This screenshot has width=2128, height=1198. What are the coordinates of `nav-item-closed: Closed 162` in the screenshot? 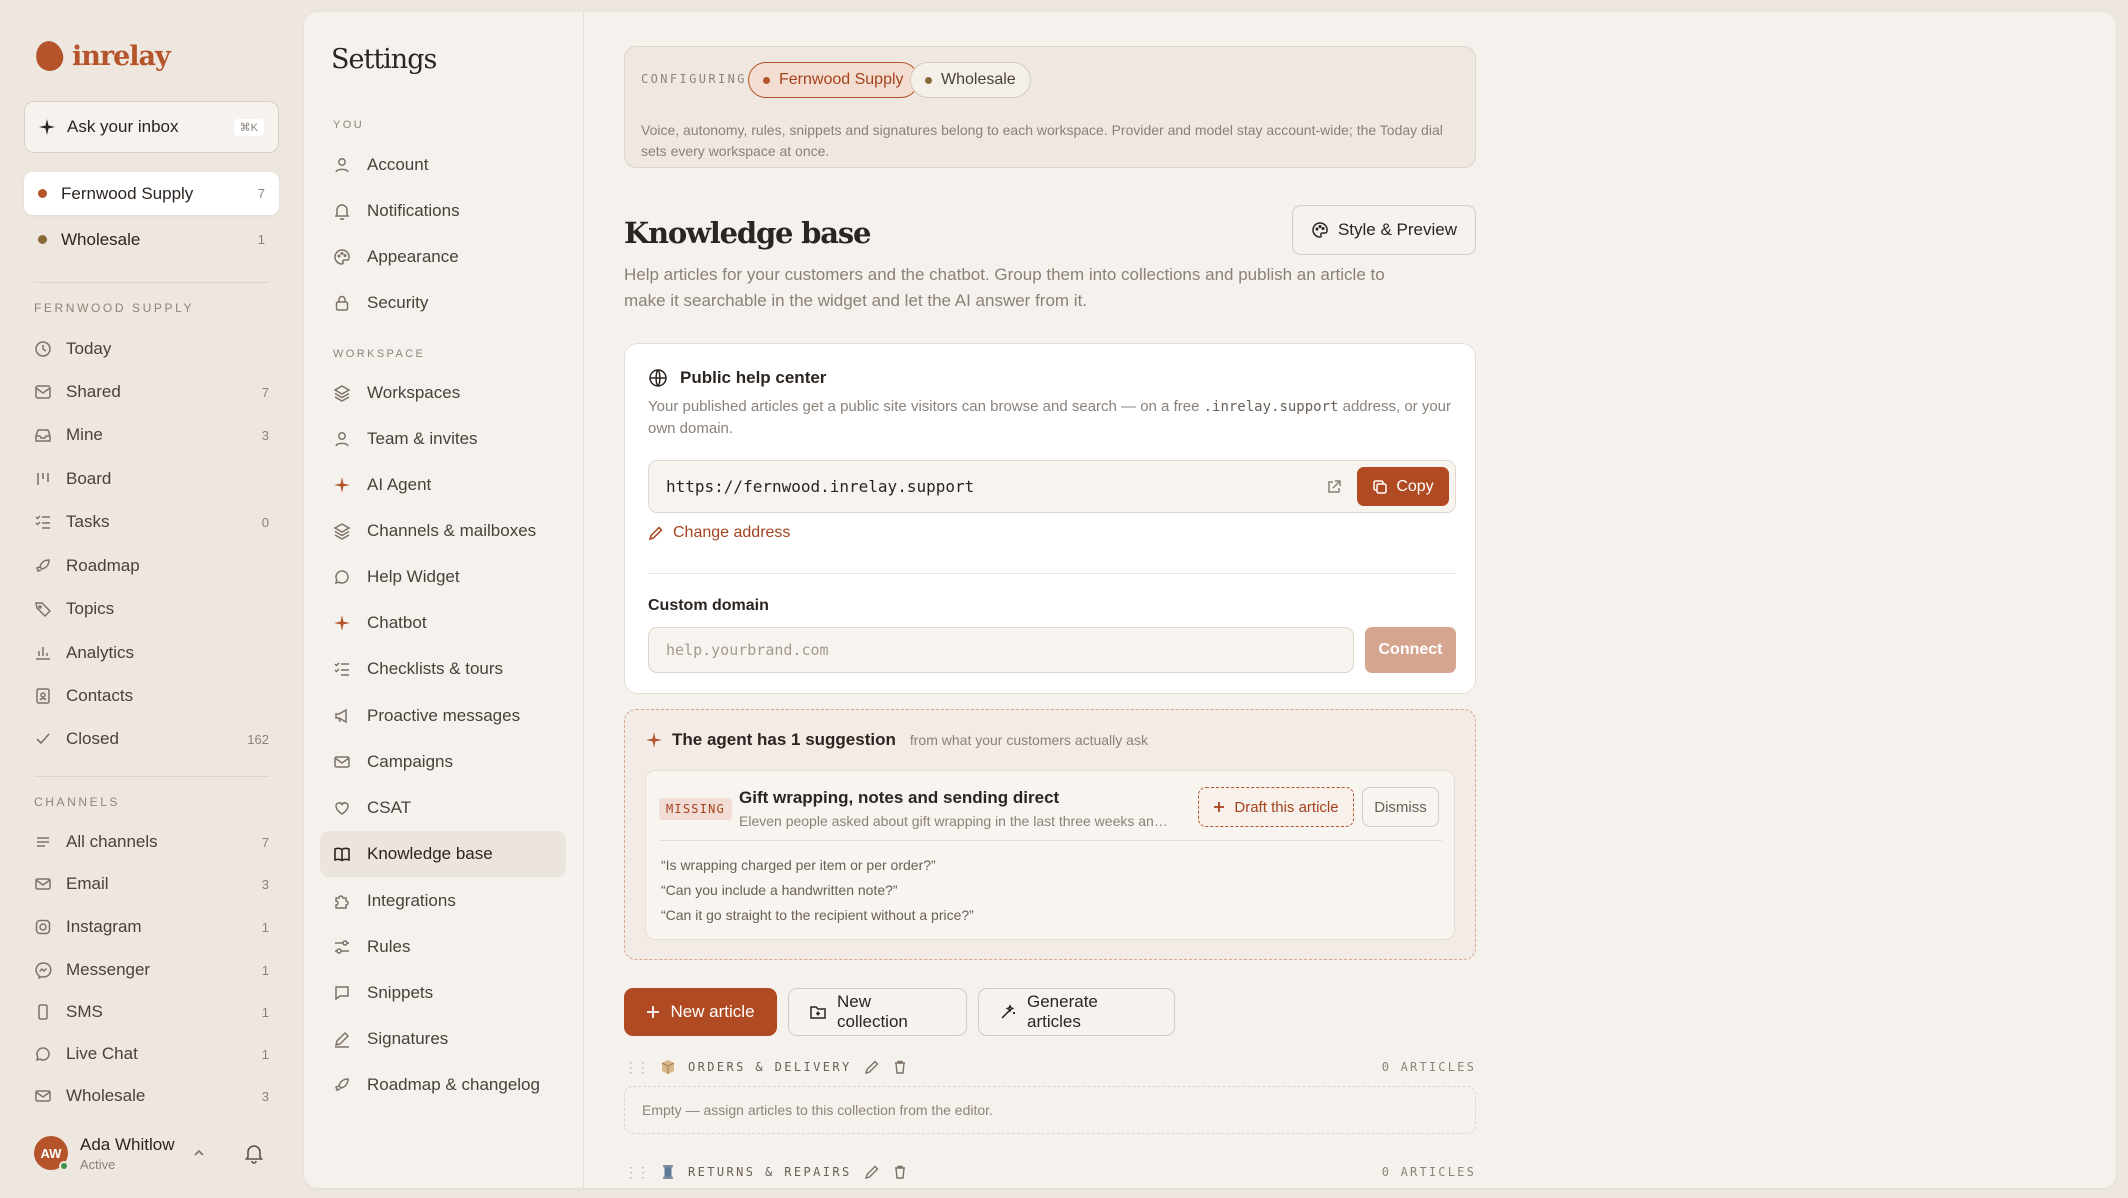 It's located at (151, 739).